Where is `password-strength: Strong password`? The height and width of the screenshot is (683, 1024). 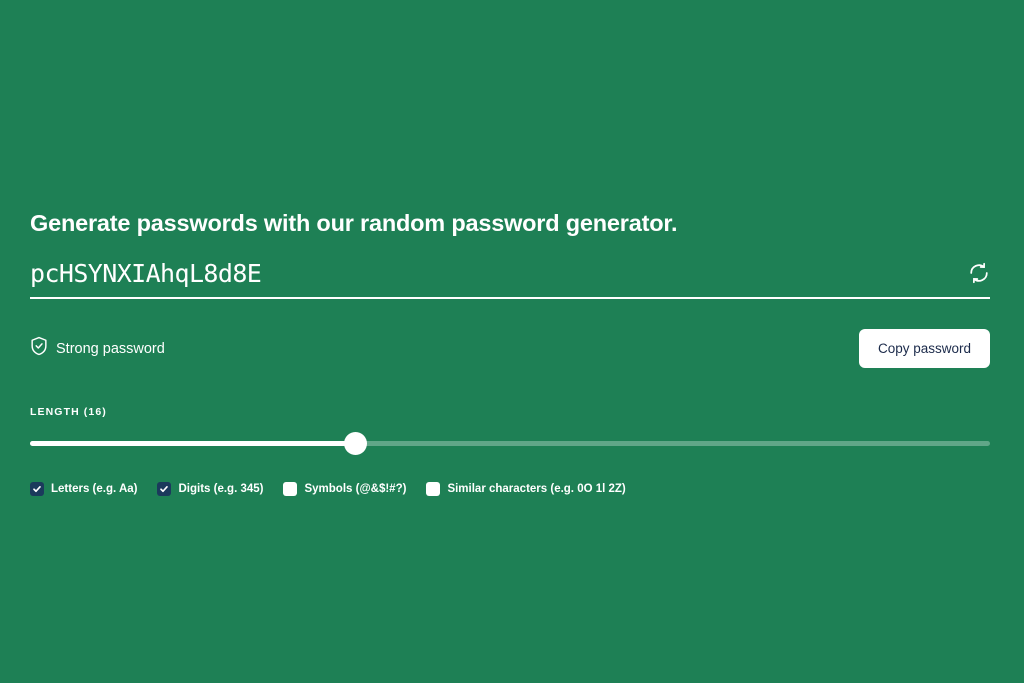 password-strength: Strong password is located at coordinates (97, 348).